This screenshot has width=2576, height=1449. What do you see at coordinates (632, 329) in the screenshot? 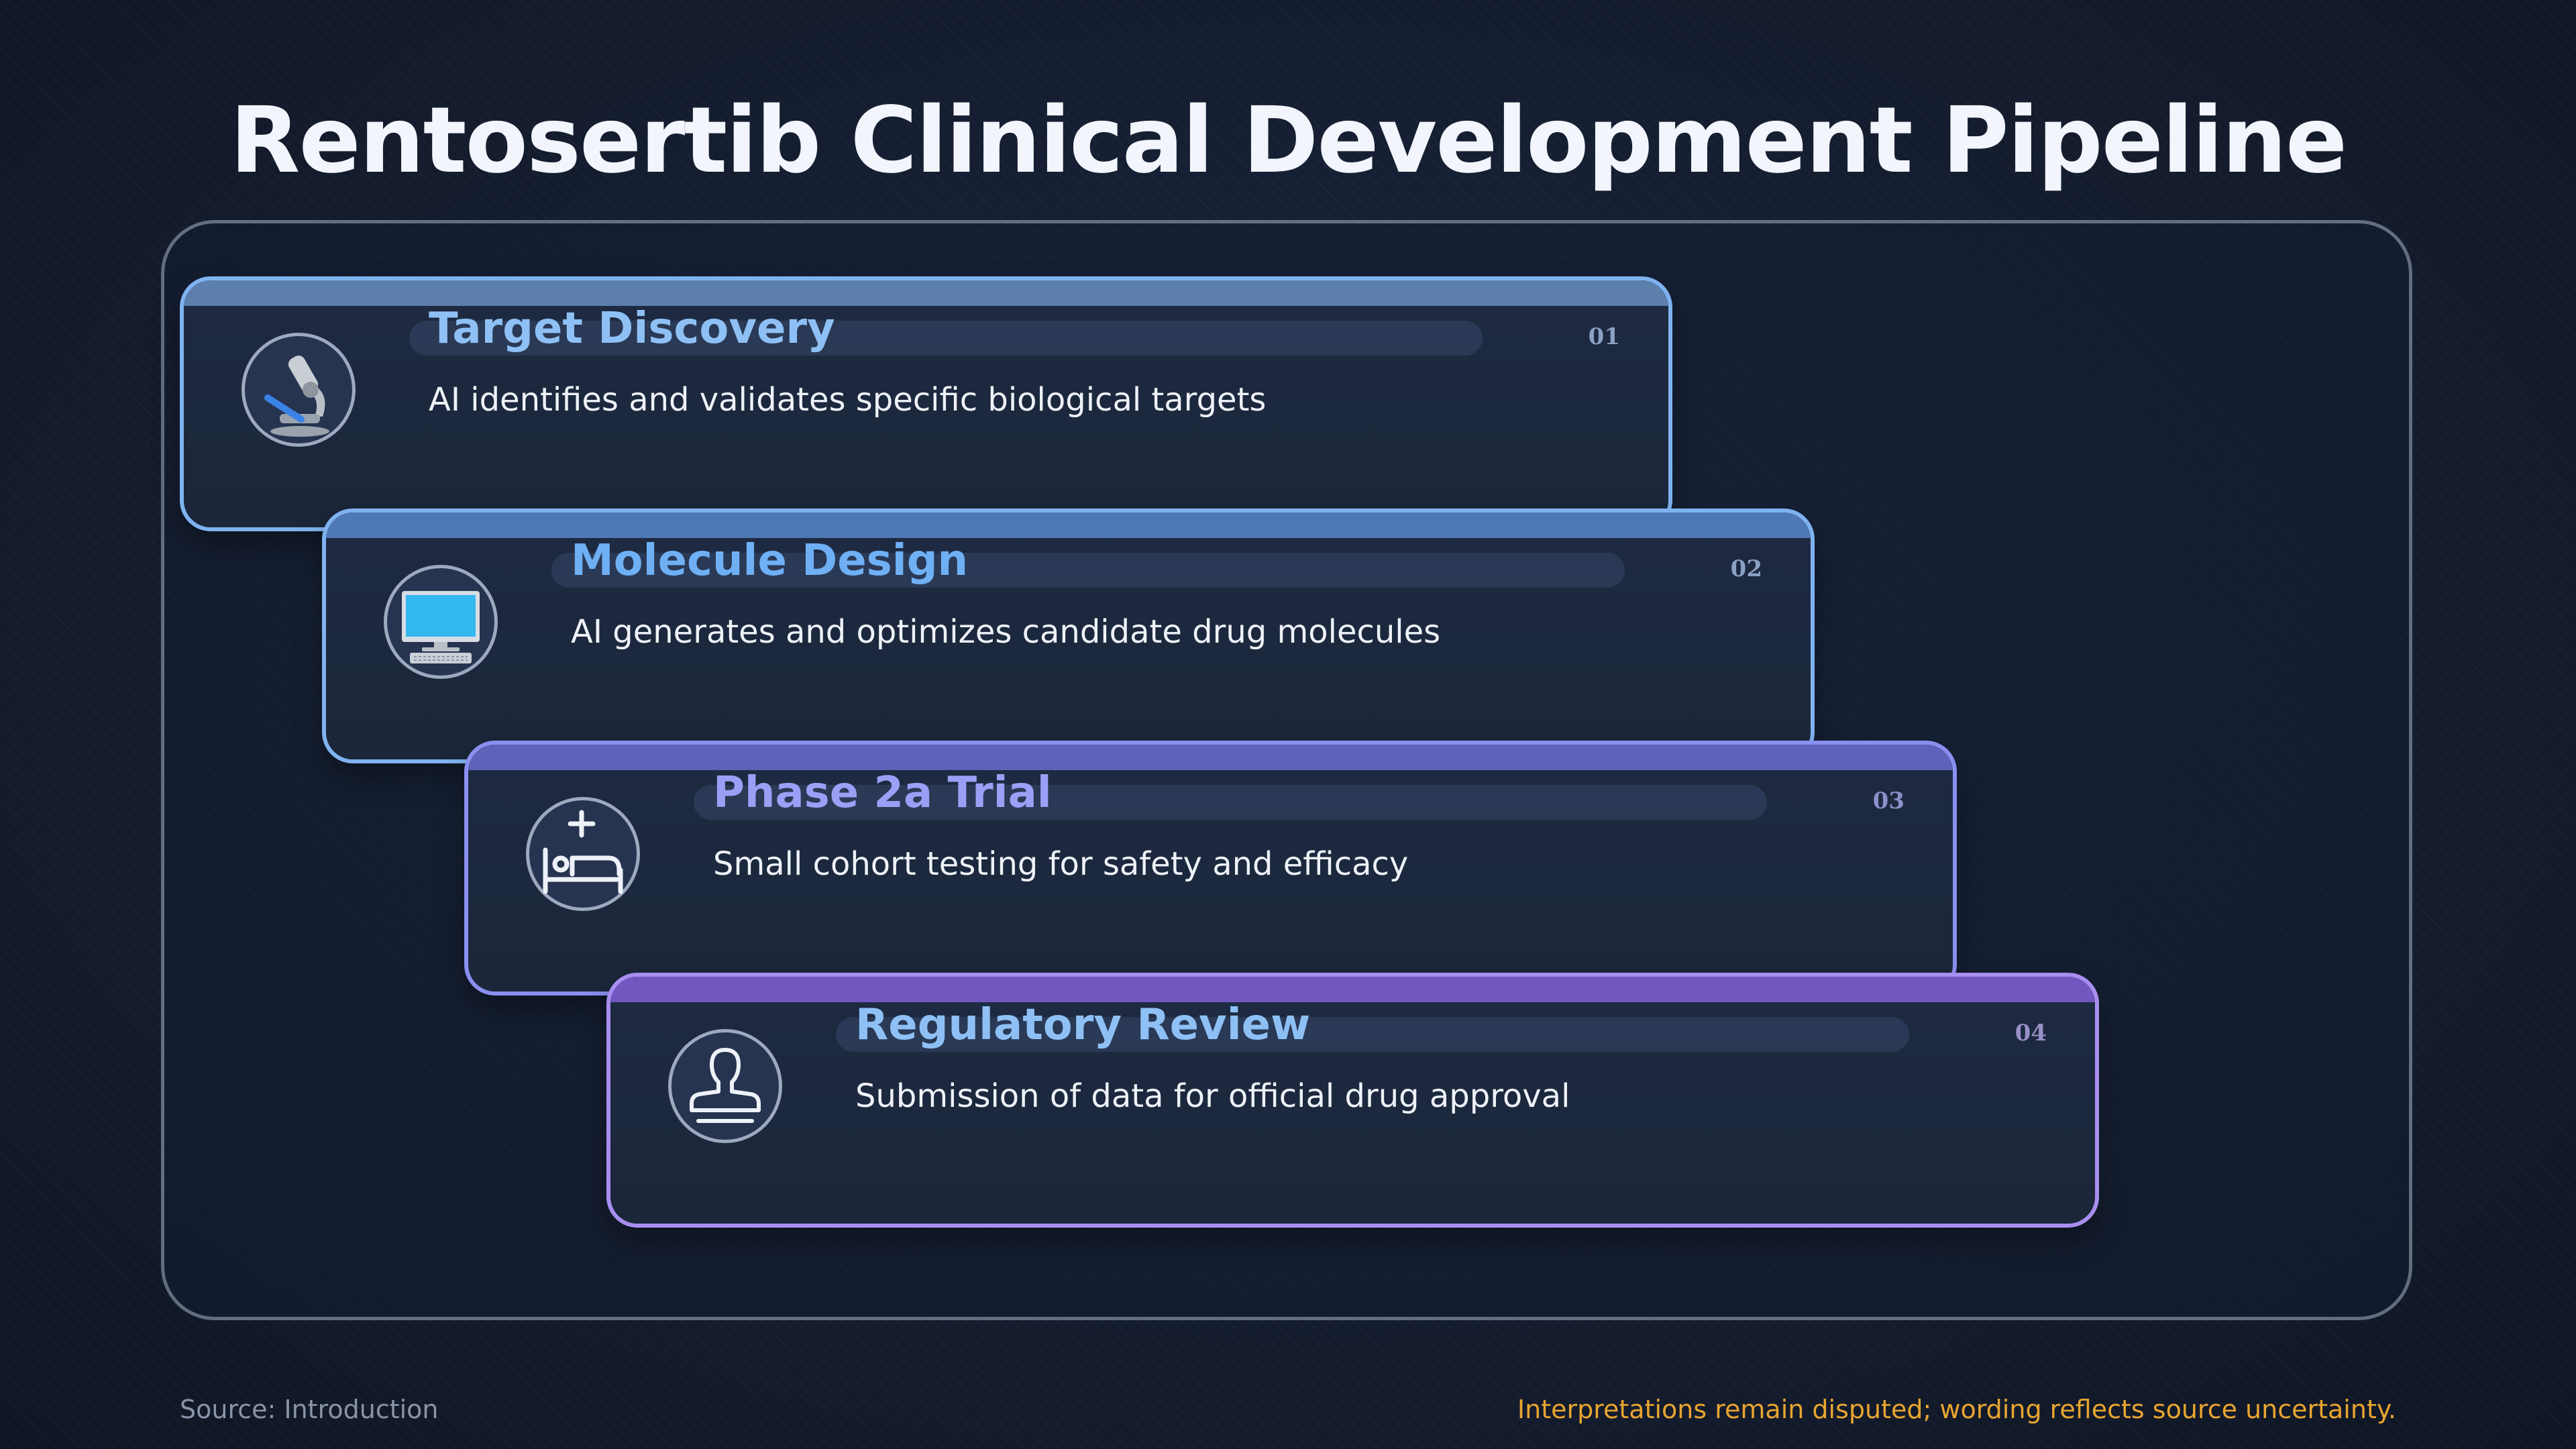
I see `step-title: Target Discovery` at bounding box center [632, 329].